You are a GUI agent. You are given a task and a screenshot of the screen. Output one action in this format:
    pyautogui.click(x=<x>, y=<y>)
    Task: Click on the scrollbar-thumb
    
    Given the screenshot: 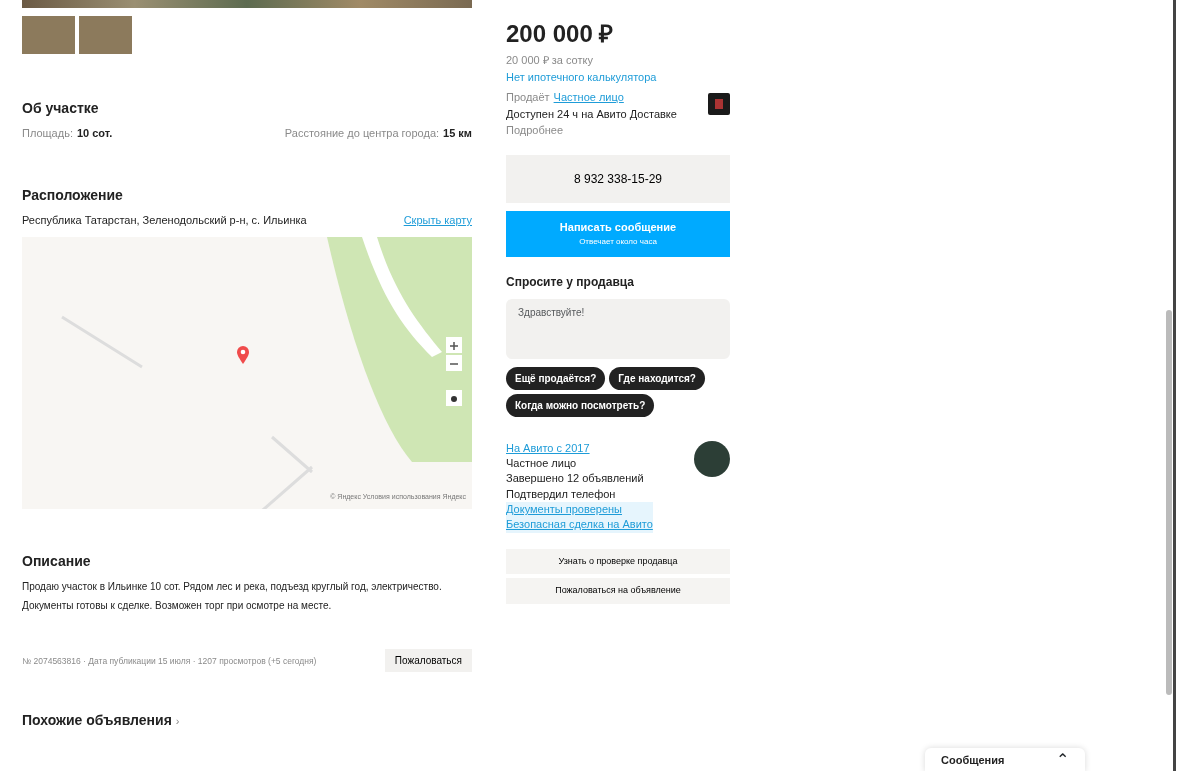 What is the action you would take?
    pyautogui.click(x=1169, y=502)
    